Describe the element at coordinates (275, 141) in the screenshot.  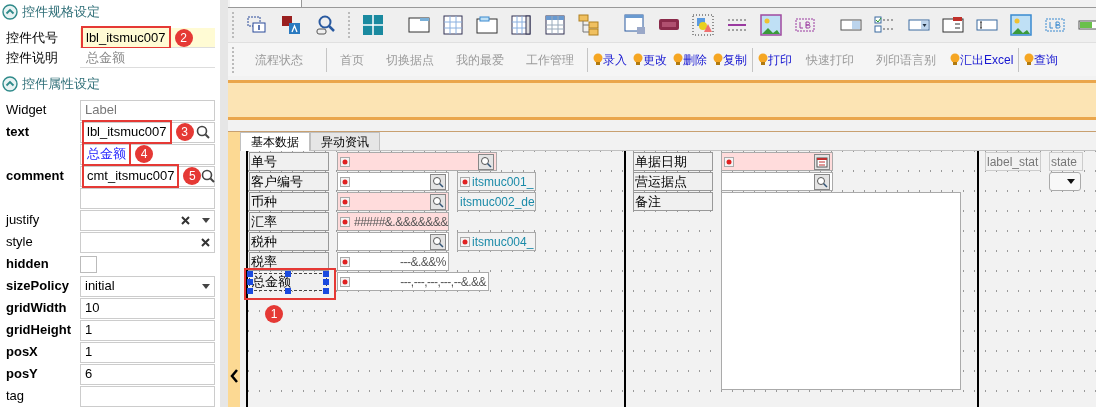
I see `form-tab: 基本数据` at that location.